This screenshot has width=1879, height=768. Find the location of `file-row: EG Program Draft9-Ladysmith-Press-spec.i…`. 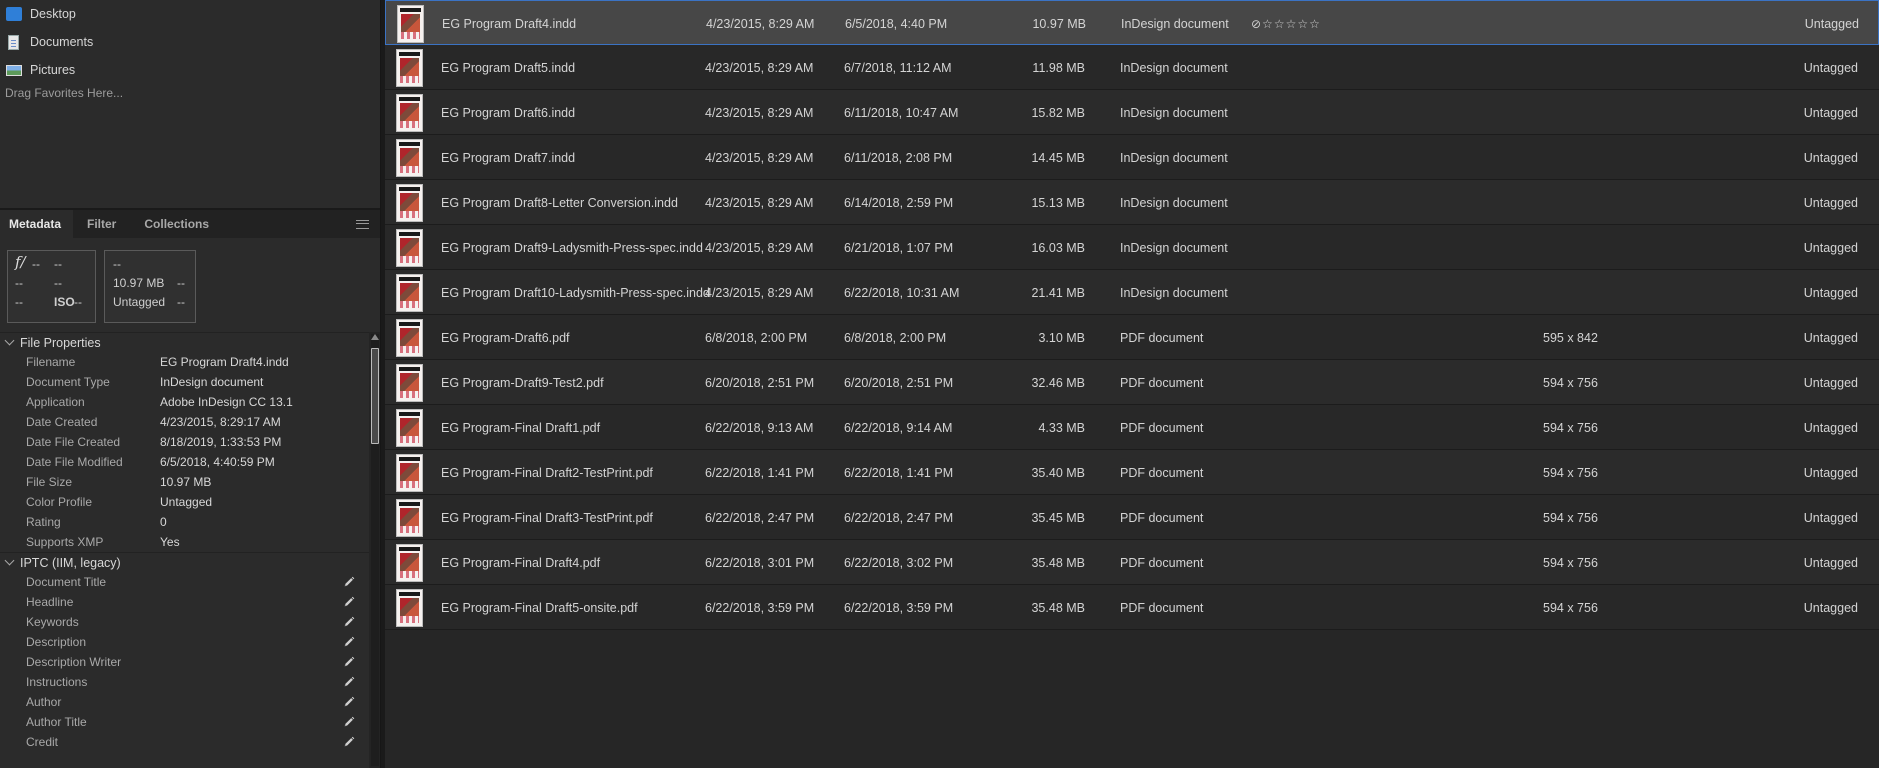

file-row: EG Program Draft9-Ladysmith-Press-spec.i… is located at coordinates (1132, 247).